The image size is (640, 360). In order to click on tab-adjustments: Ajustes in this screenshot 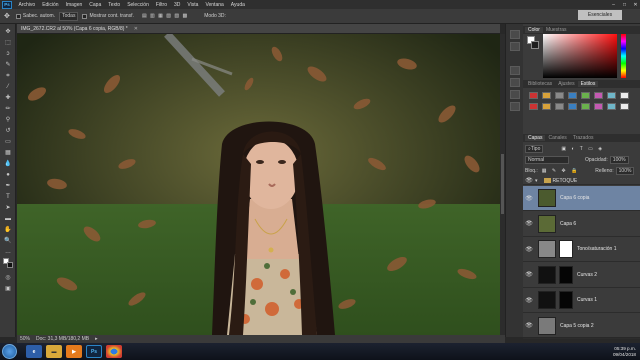, I will do `click(566, 84)`.